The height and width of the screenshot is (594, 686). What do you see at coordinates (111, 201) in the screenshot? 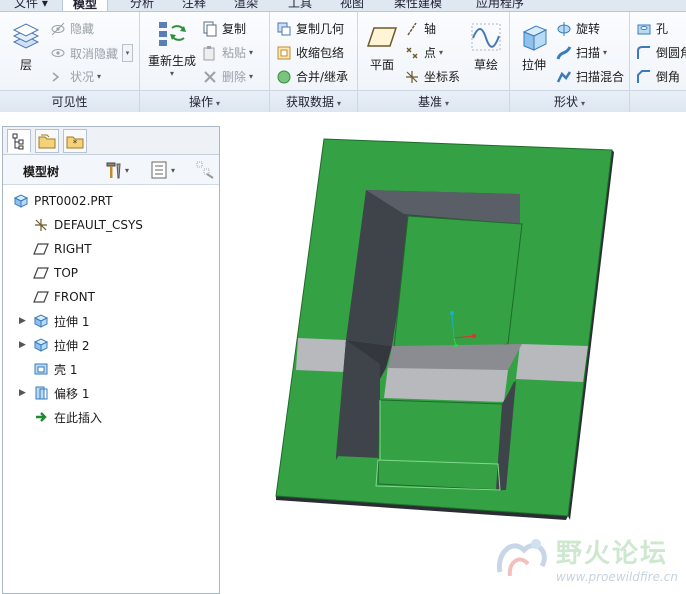
I see `tree-item-part: PRT0002.PRT` at bounding box center [111, 201].